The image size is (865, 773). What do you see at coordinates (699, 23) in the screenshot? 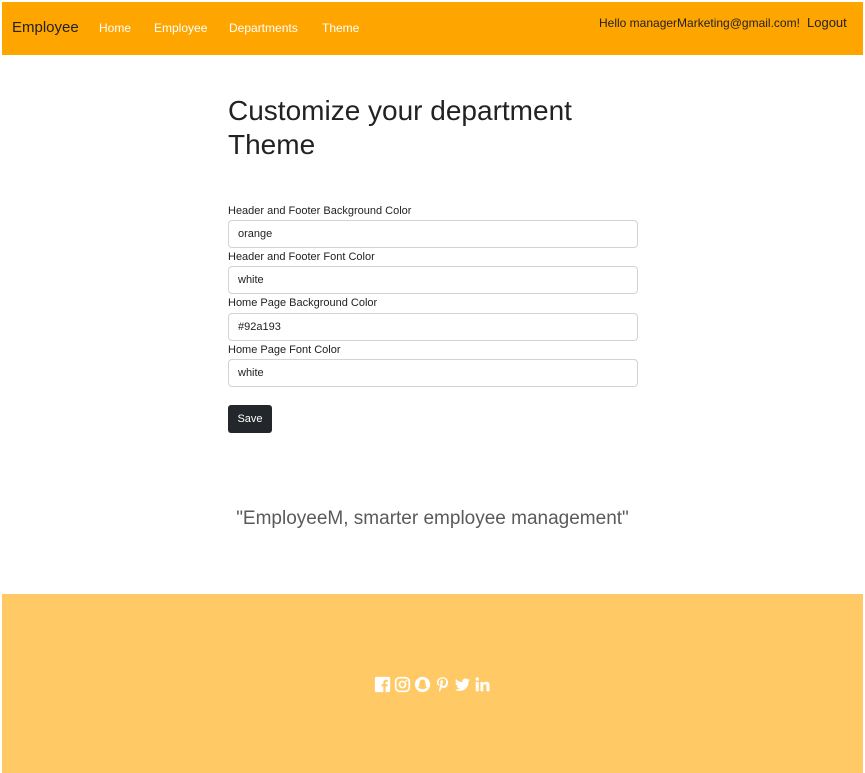
I see `user-greeting: Hello managerMarketing@gmail.com!` at bounding box center [699, 23].